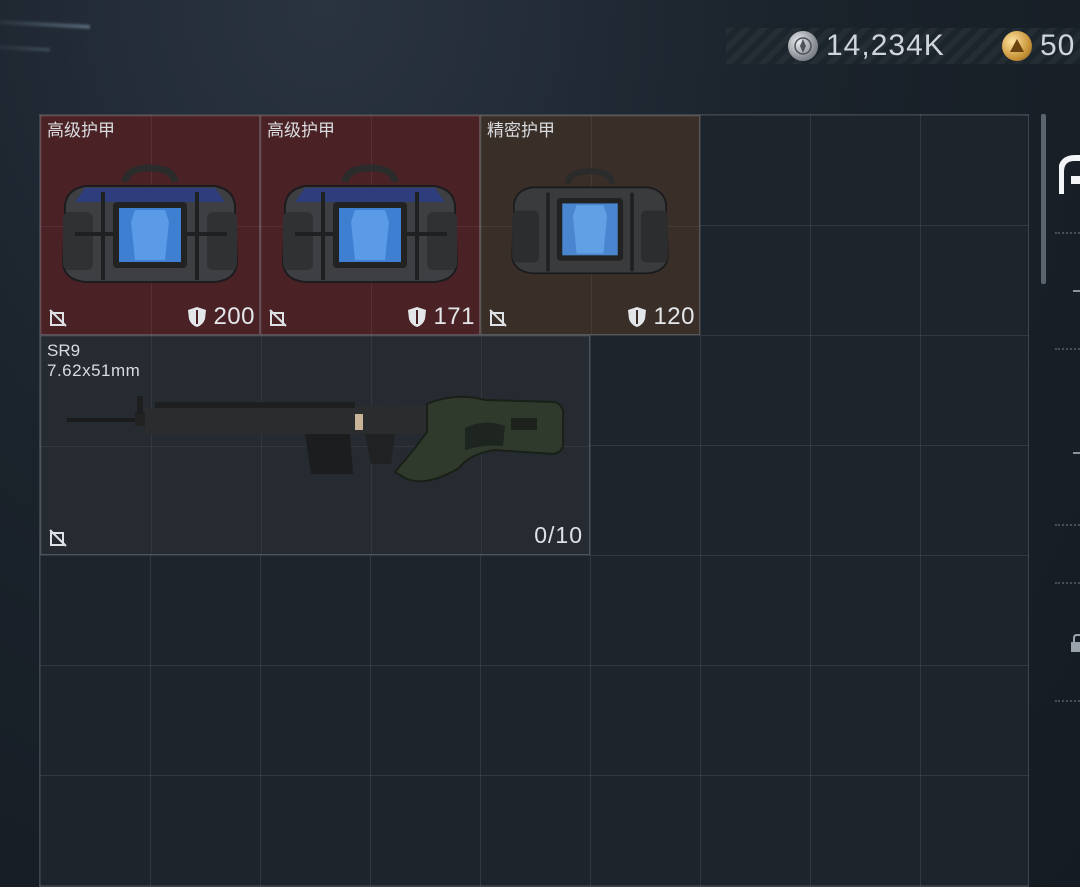  What do you see at coordinates (1060, 500) in the screenshot?
I see `equipment-panel` at bounding box center [1060, 500].